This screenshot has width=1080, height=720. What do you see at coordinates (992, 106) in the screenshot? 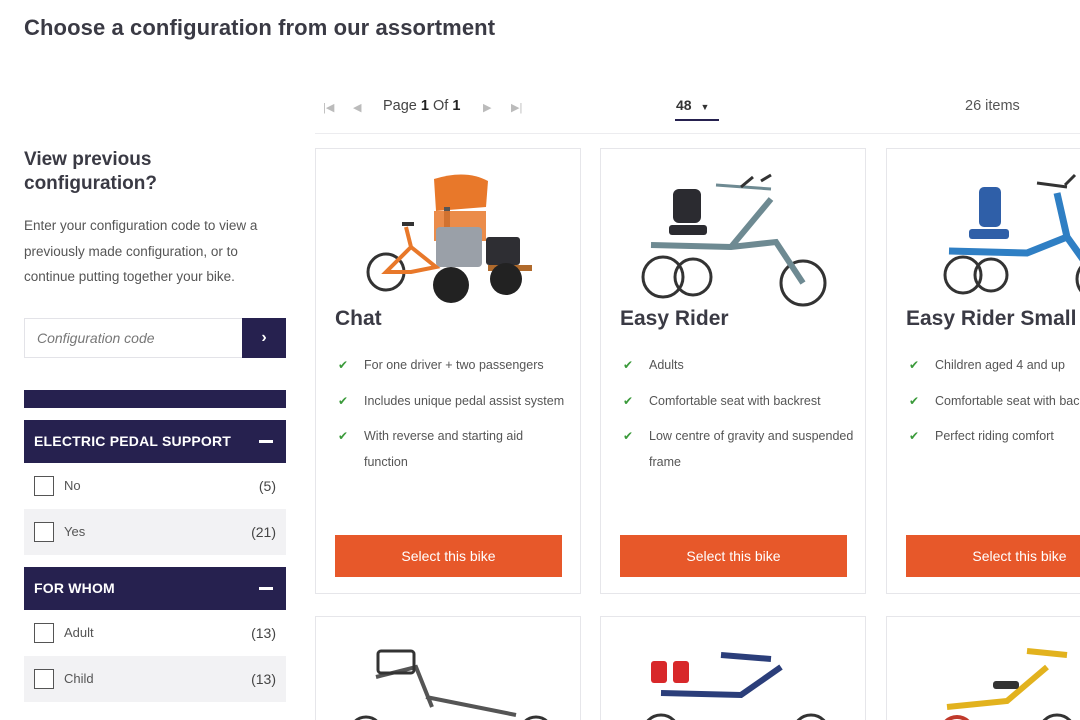
I see `items-count: 26 items` at bounding box center [992, 106].